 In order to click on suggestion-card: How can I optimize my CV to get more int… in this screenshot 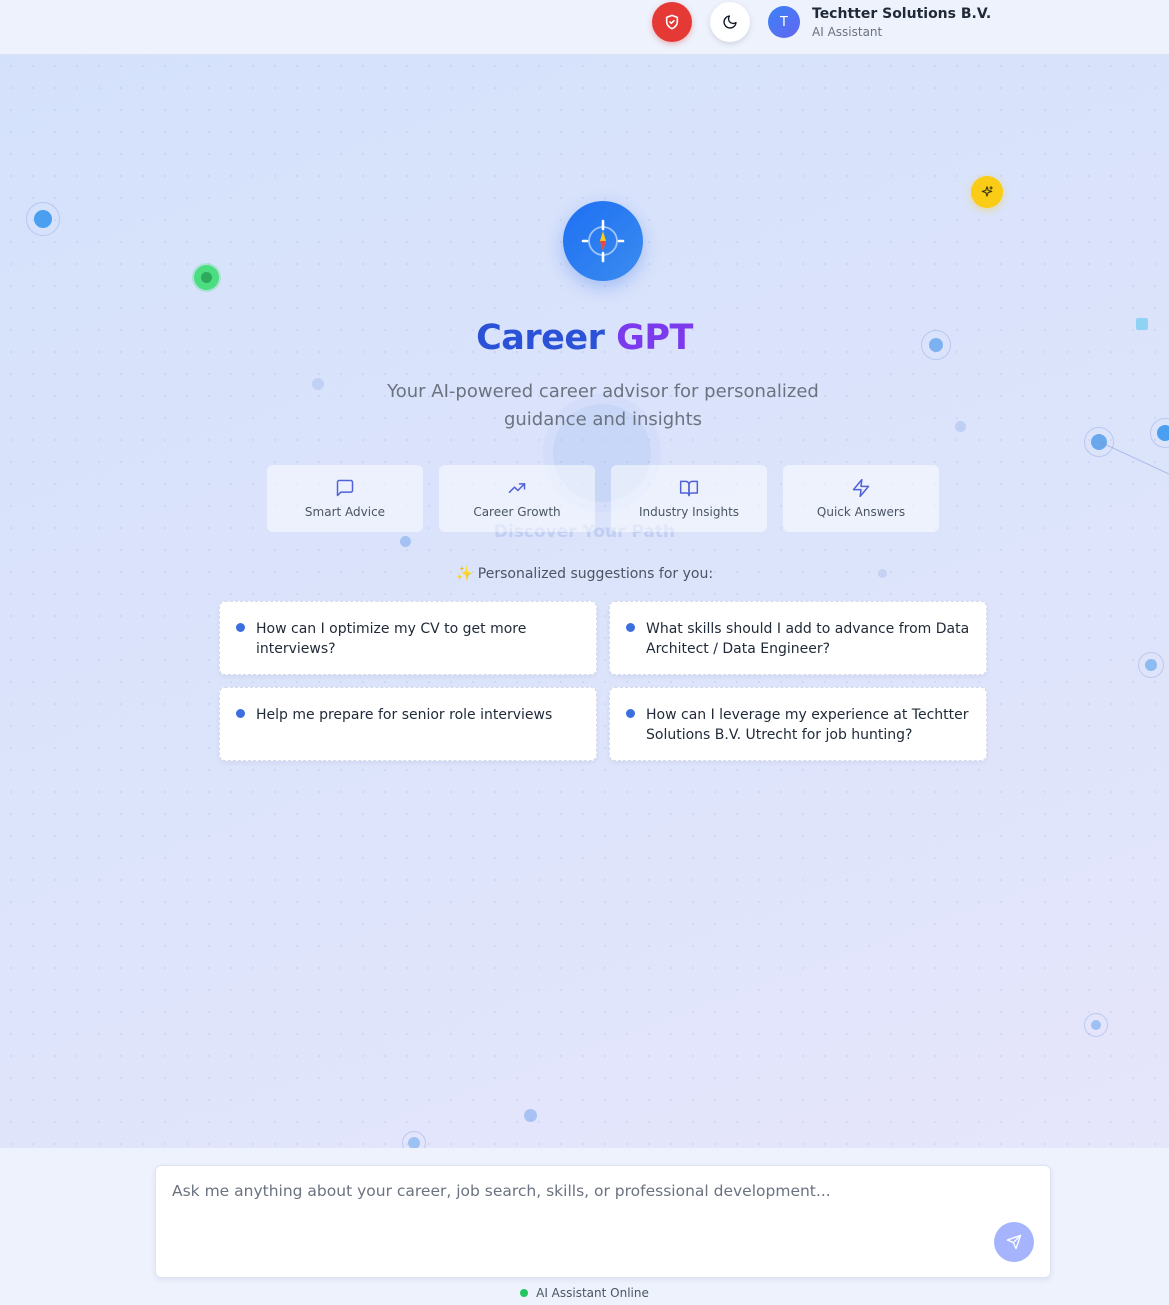, I will do `click(408, 638)`.